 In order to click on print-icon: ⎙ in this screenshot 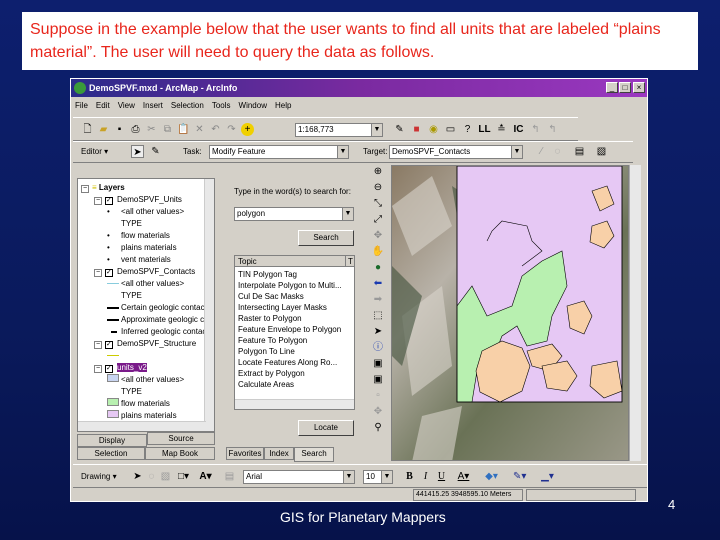, I will do `click(135, 129)`.